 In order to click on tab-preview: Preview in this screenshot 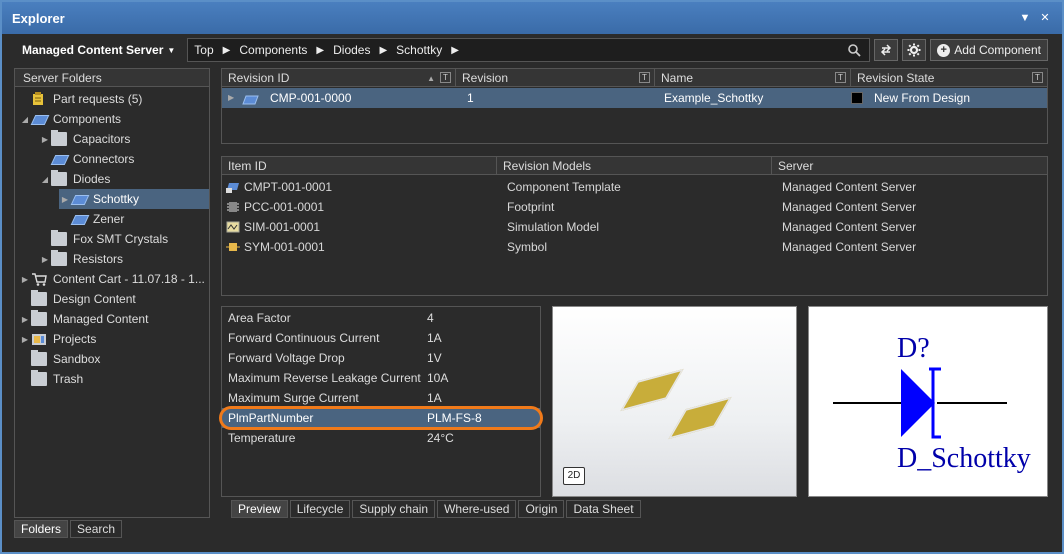, I will do `click(259, 509)`.